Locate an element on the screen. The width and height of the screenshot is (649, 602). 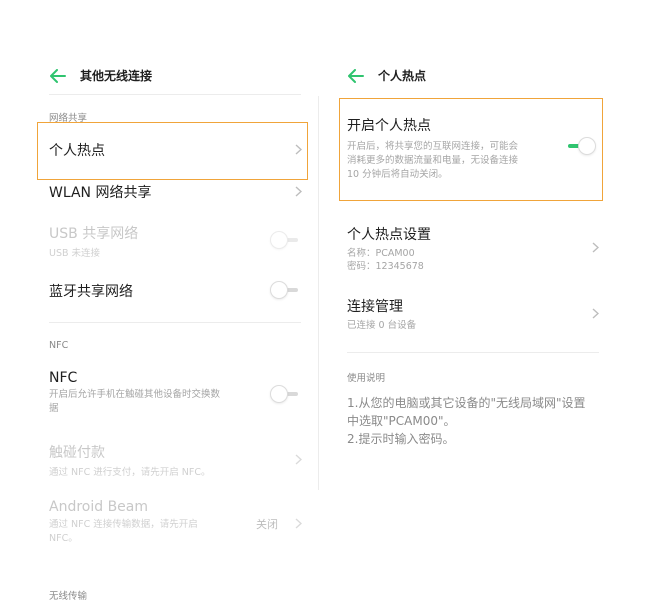
bt-share-label: 蓝牙共享网络 is located at coordinates (91, 292).